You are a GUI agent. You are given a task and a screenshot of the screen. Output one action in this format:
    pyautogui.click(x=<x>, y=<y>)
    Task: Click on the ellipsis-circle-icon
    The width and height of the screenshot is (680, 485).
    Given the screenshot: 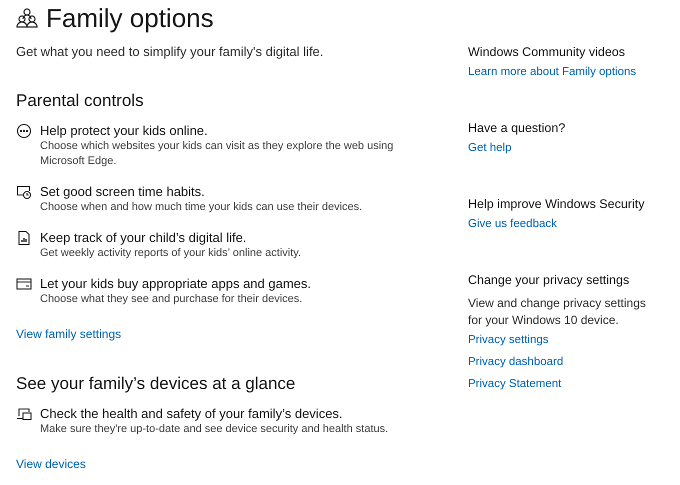 What is the action you would take?
    pyautogui.click(x=24, y=130)
    